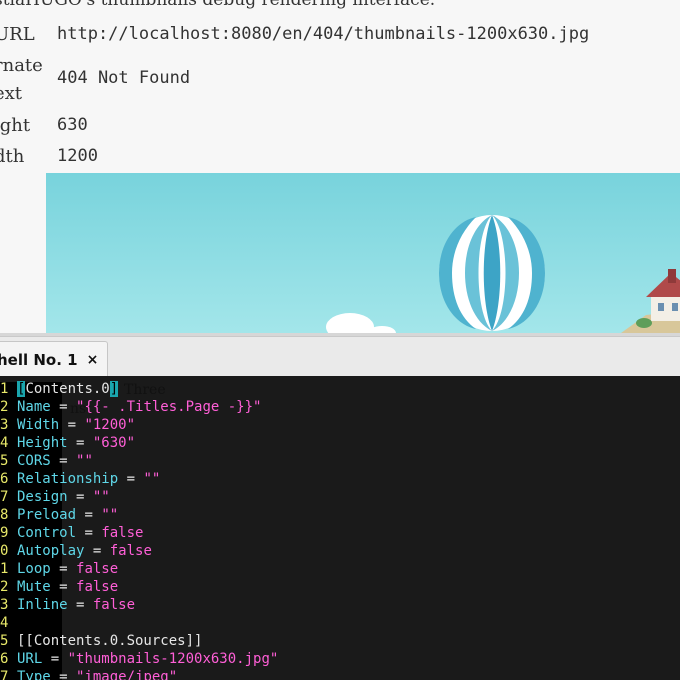  What do you see at coordinates (114, 389) in the screenshot?
I see `cursor-char: ]` at bounding box center [114, 389].